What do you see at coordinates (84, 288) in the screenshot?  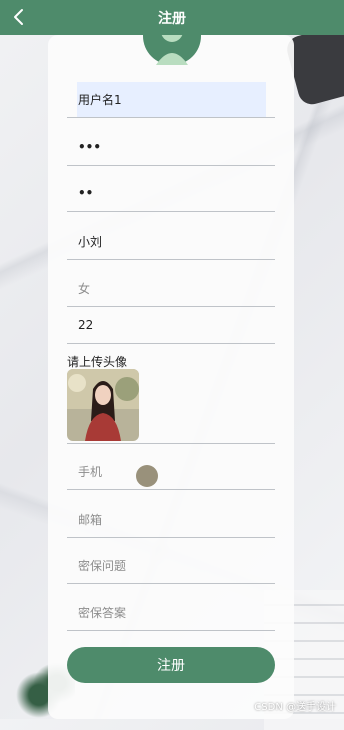 I see `gender-value: 女` at bounding box center [84, 288].